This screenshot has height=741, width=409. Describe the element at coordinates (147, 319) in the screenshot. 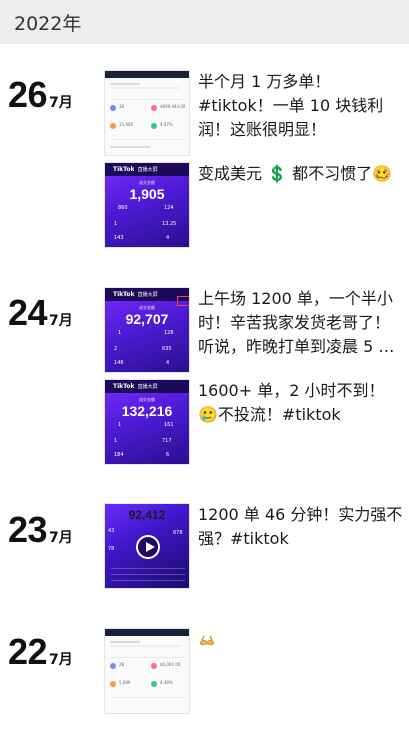

I see `gmv-value: 92,707` at that location.